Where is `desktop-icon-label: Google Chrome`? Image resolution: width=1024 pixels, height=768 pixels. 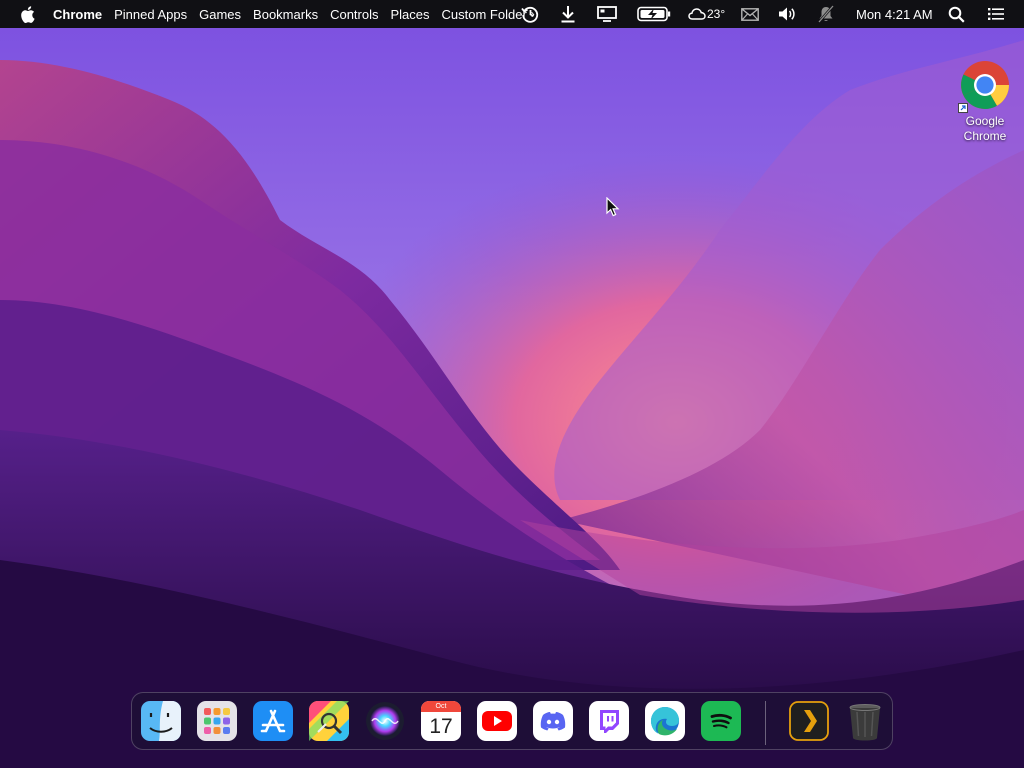
desktop-icon-label: Google Chrome is located at coordinates (985, 128).